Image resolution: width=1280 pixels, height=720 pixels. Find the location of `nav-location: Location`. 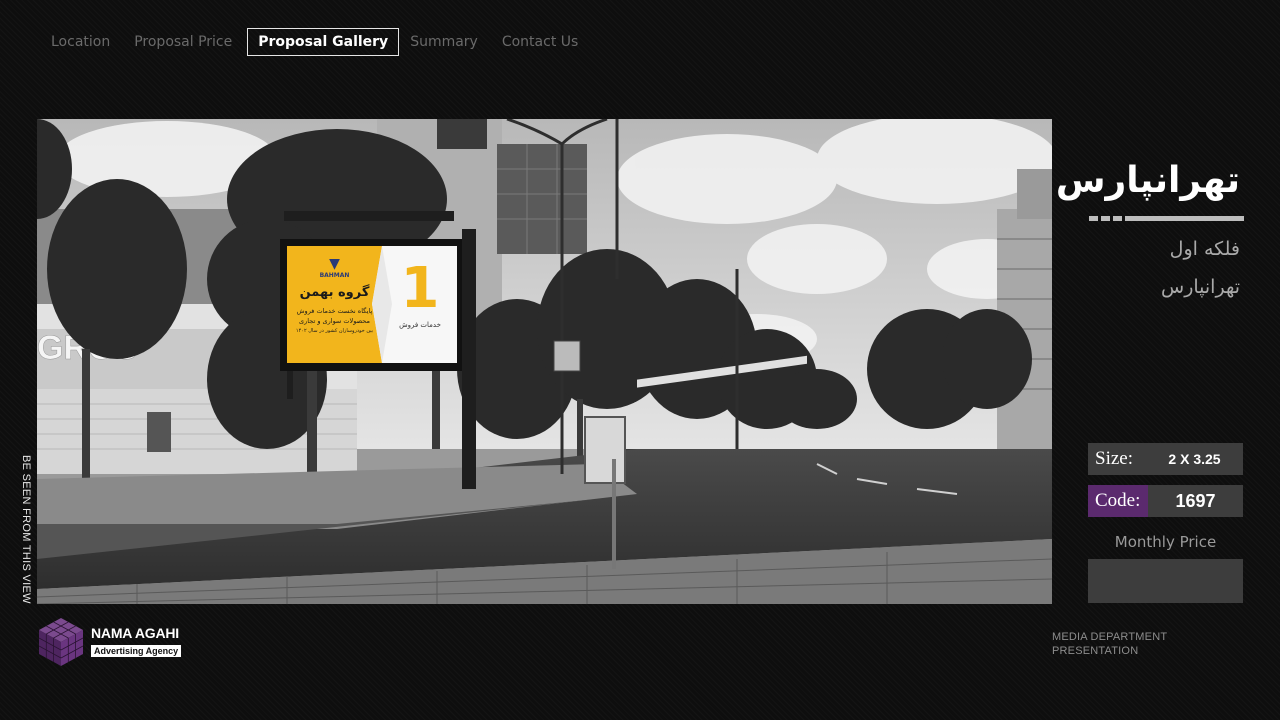

nav-location: Location is located at coordinates (80, 42).